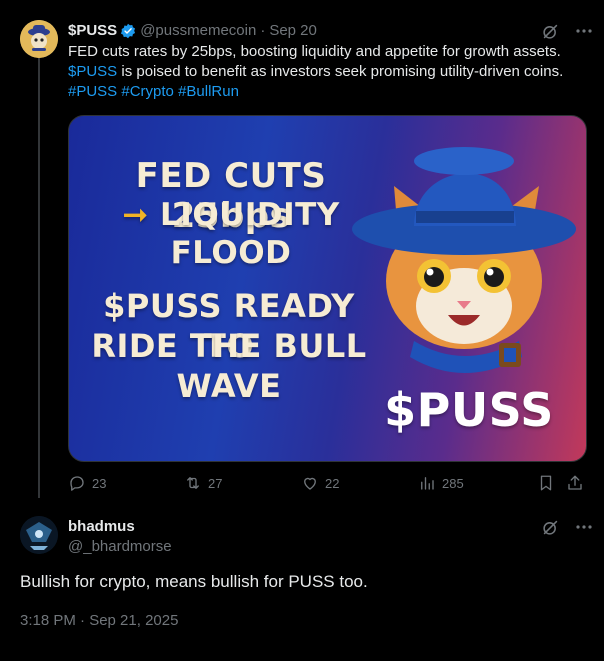  I want to click on image-headline-5: RIDE THE BULL, so click(229, 346).